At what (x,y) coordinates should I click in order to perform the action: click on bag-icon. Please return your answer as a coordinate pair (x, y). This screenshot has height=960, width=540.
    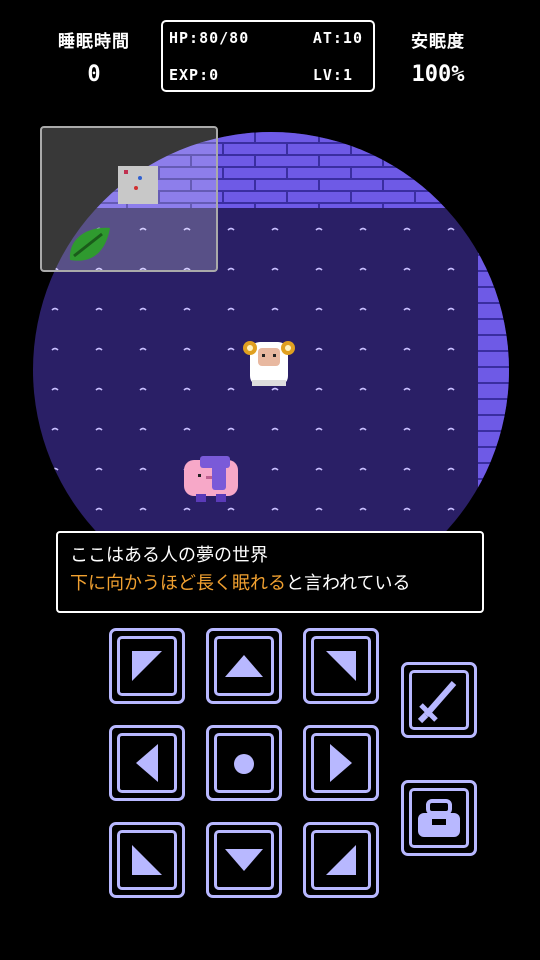
    Looking at the image, I should click on (439, 818).